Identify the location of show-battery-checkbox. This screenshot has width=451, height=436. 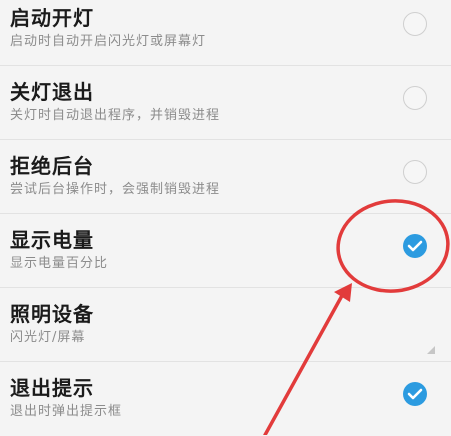
(415, 246).